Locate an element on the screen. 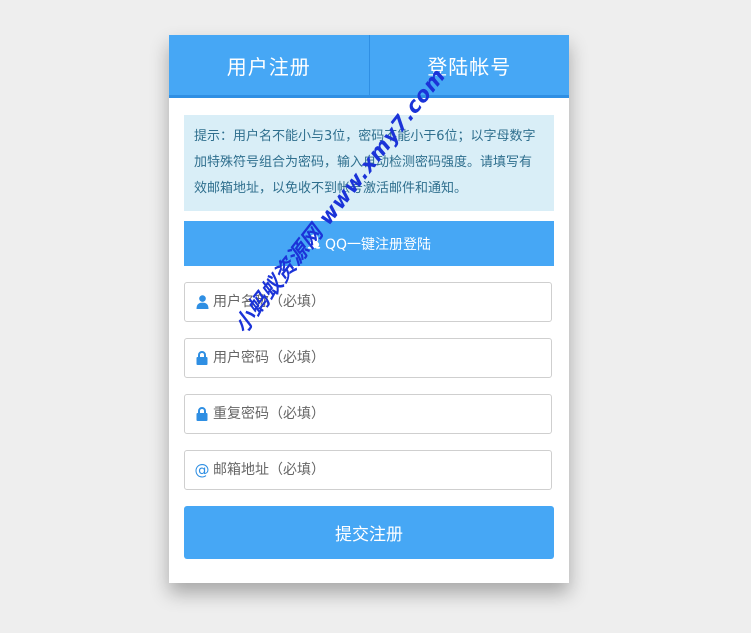 The image size is (751, 633). confirm-password-field is located at coordinates (368, 414).